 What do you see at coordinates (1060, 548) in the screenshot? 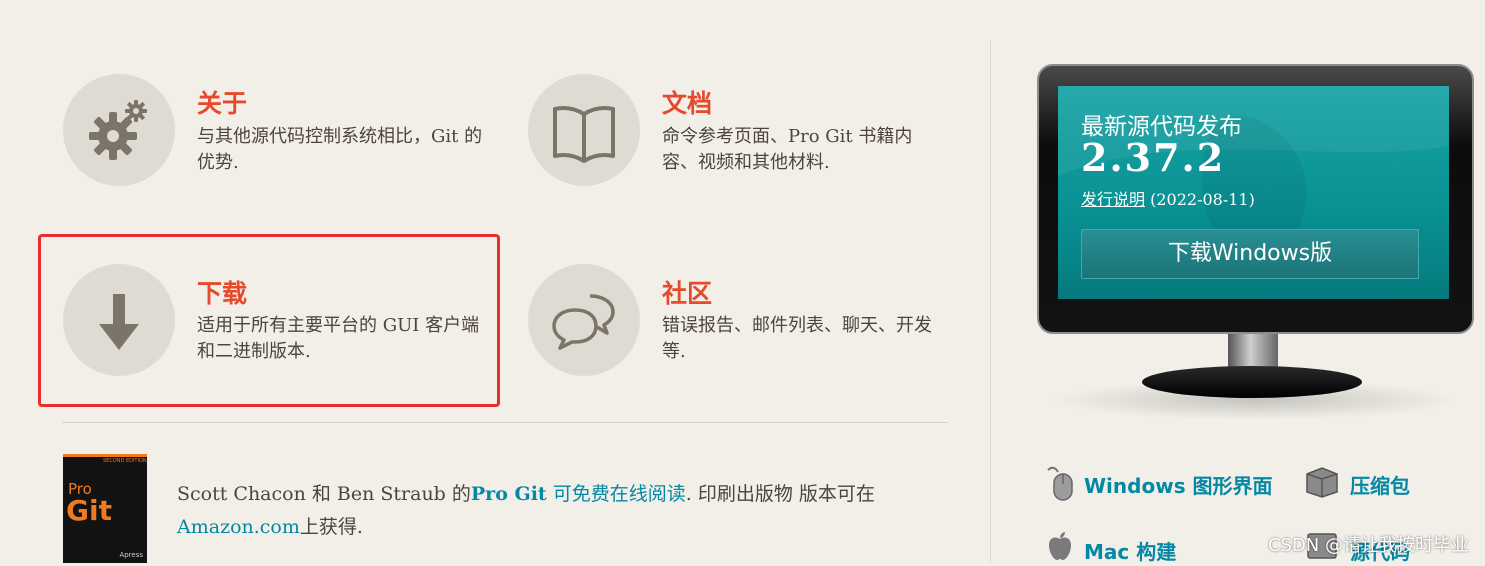
I see `apple-icon` at bounding box center [1060, 548].